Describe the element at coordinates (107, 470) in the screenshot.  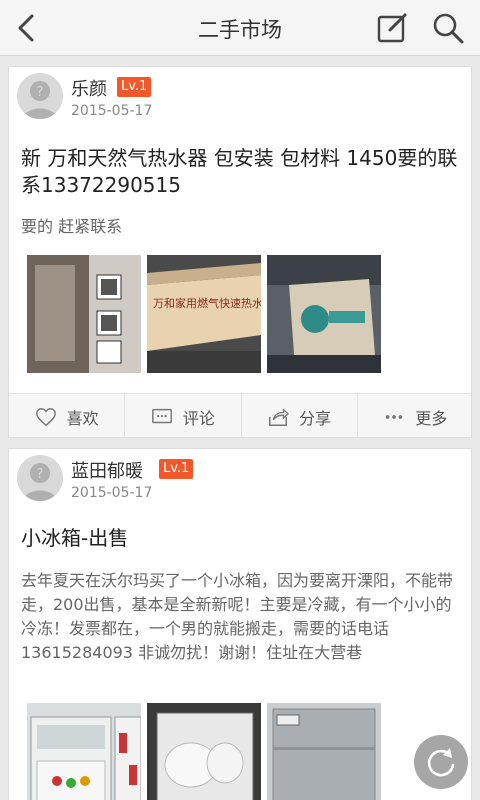
I see `username: 蓝田郁暖` at that location.